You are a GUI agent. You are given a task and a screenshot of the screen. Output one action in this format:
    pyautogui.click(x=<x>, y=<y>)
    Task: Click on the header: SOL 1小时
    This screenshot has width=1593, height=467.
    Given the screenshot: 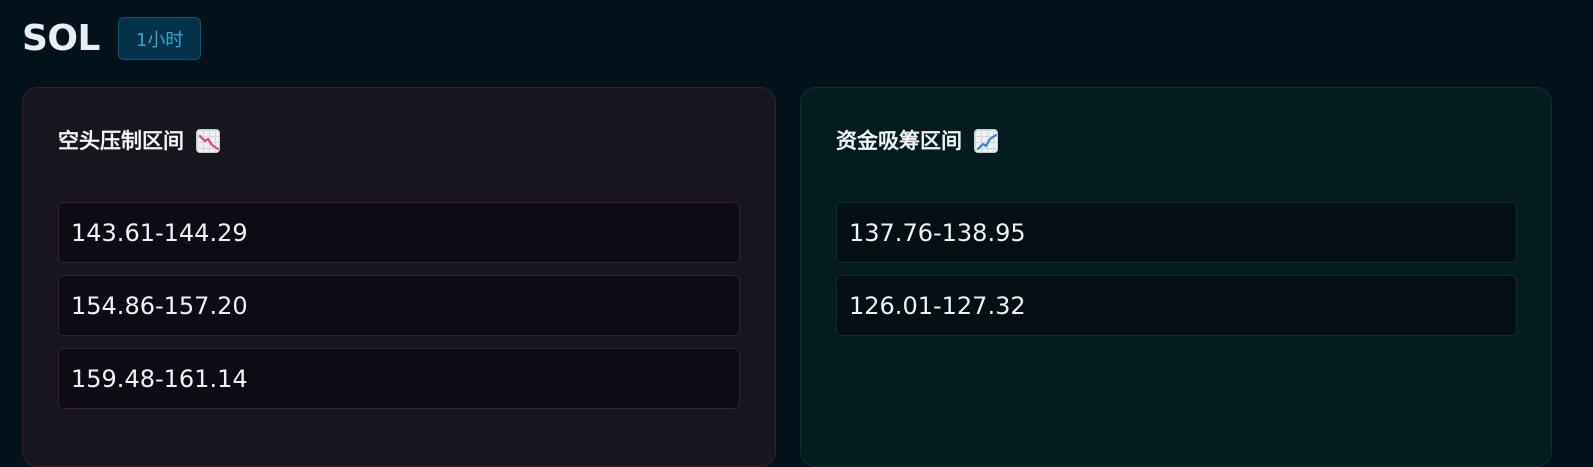 What is the action you would take?
    pyautogui.click(x=112, y=38)
    